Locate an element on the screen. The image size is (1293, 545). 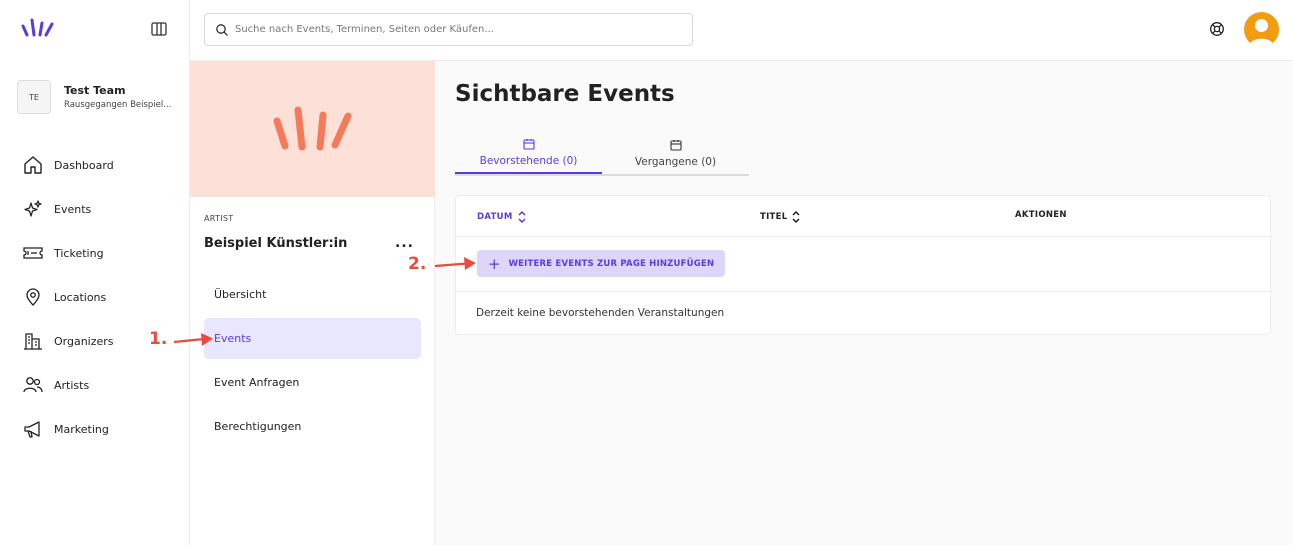
ticket-icon is located at coordinates (33, 253).